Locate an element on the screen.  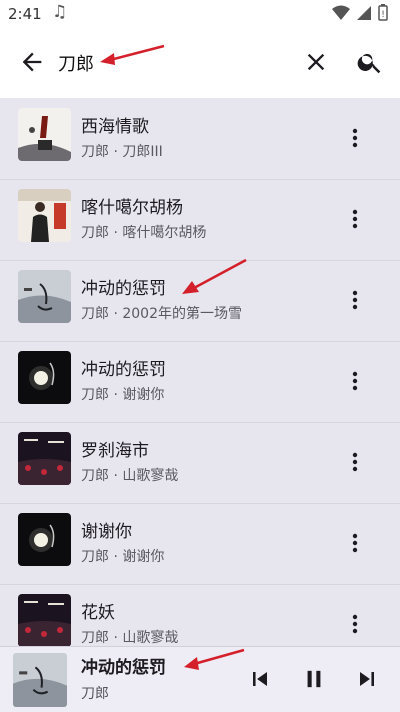
status-icons: ! is located at coordinates (360, 12).